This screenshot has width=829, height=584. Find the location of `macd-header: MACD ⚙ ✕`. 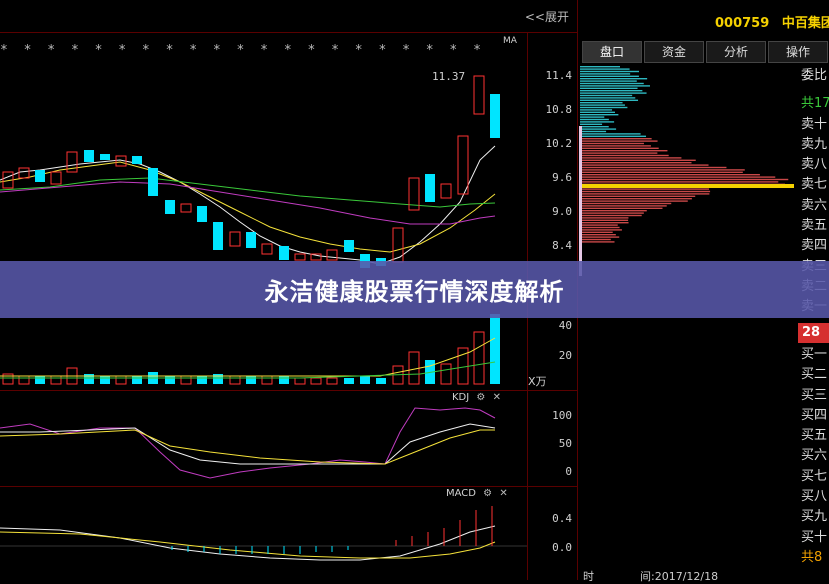

macd-header: MACD ⚙ ✕ is located at coordinates (477, 493).